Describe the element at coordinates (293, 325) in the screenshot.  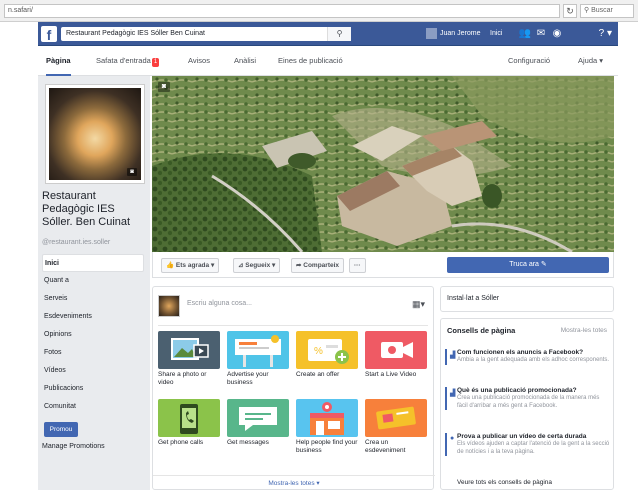
I see `divider` at that location.